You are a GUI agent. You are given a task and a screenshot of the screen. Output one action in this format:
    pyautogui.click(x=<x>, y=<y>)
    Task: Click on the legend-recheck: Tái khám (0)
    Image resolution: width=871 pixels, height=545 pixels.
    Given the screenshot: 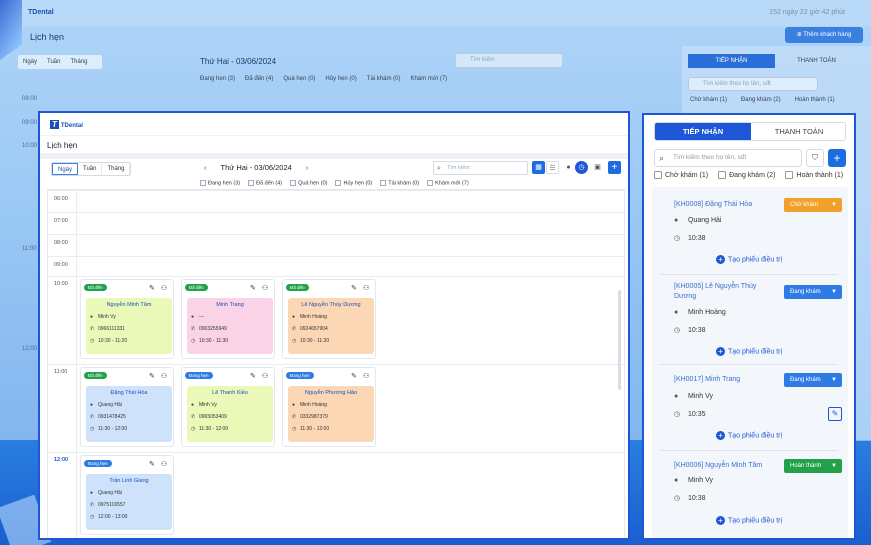 What is the action you would take?
    pyautogui.click(x=399, y=183)
    